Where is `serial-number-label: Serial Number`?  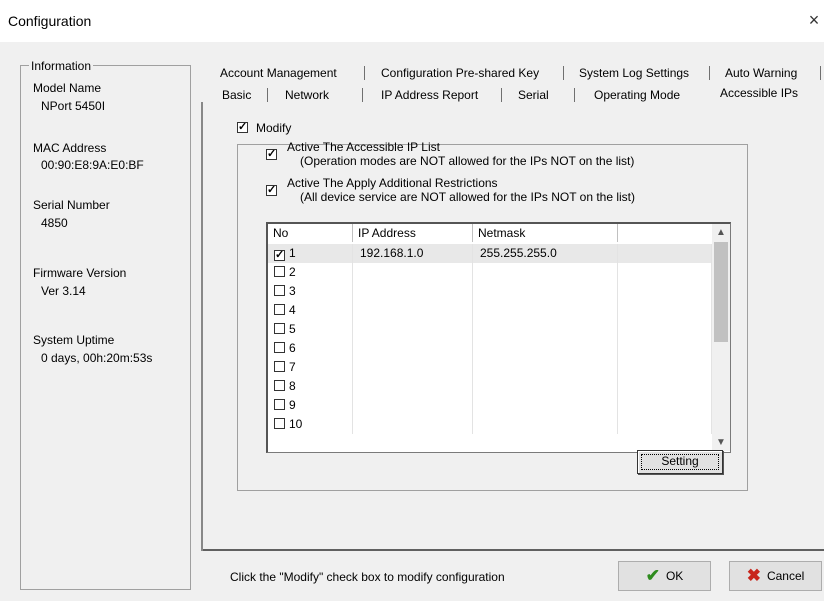 serial-number-label: Serial Number is located at coordinates (71, 205).